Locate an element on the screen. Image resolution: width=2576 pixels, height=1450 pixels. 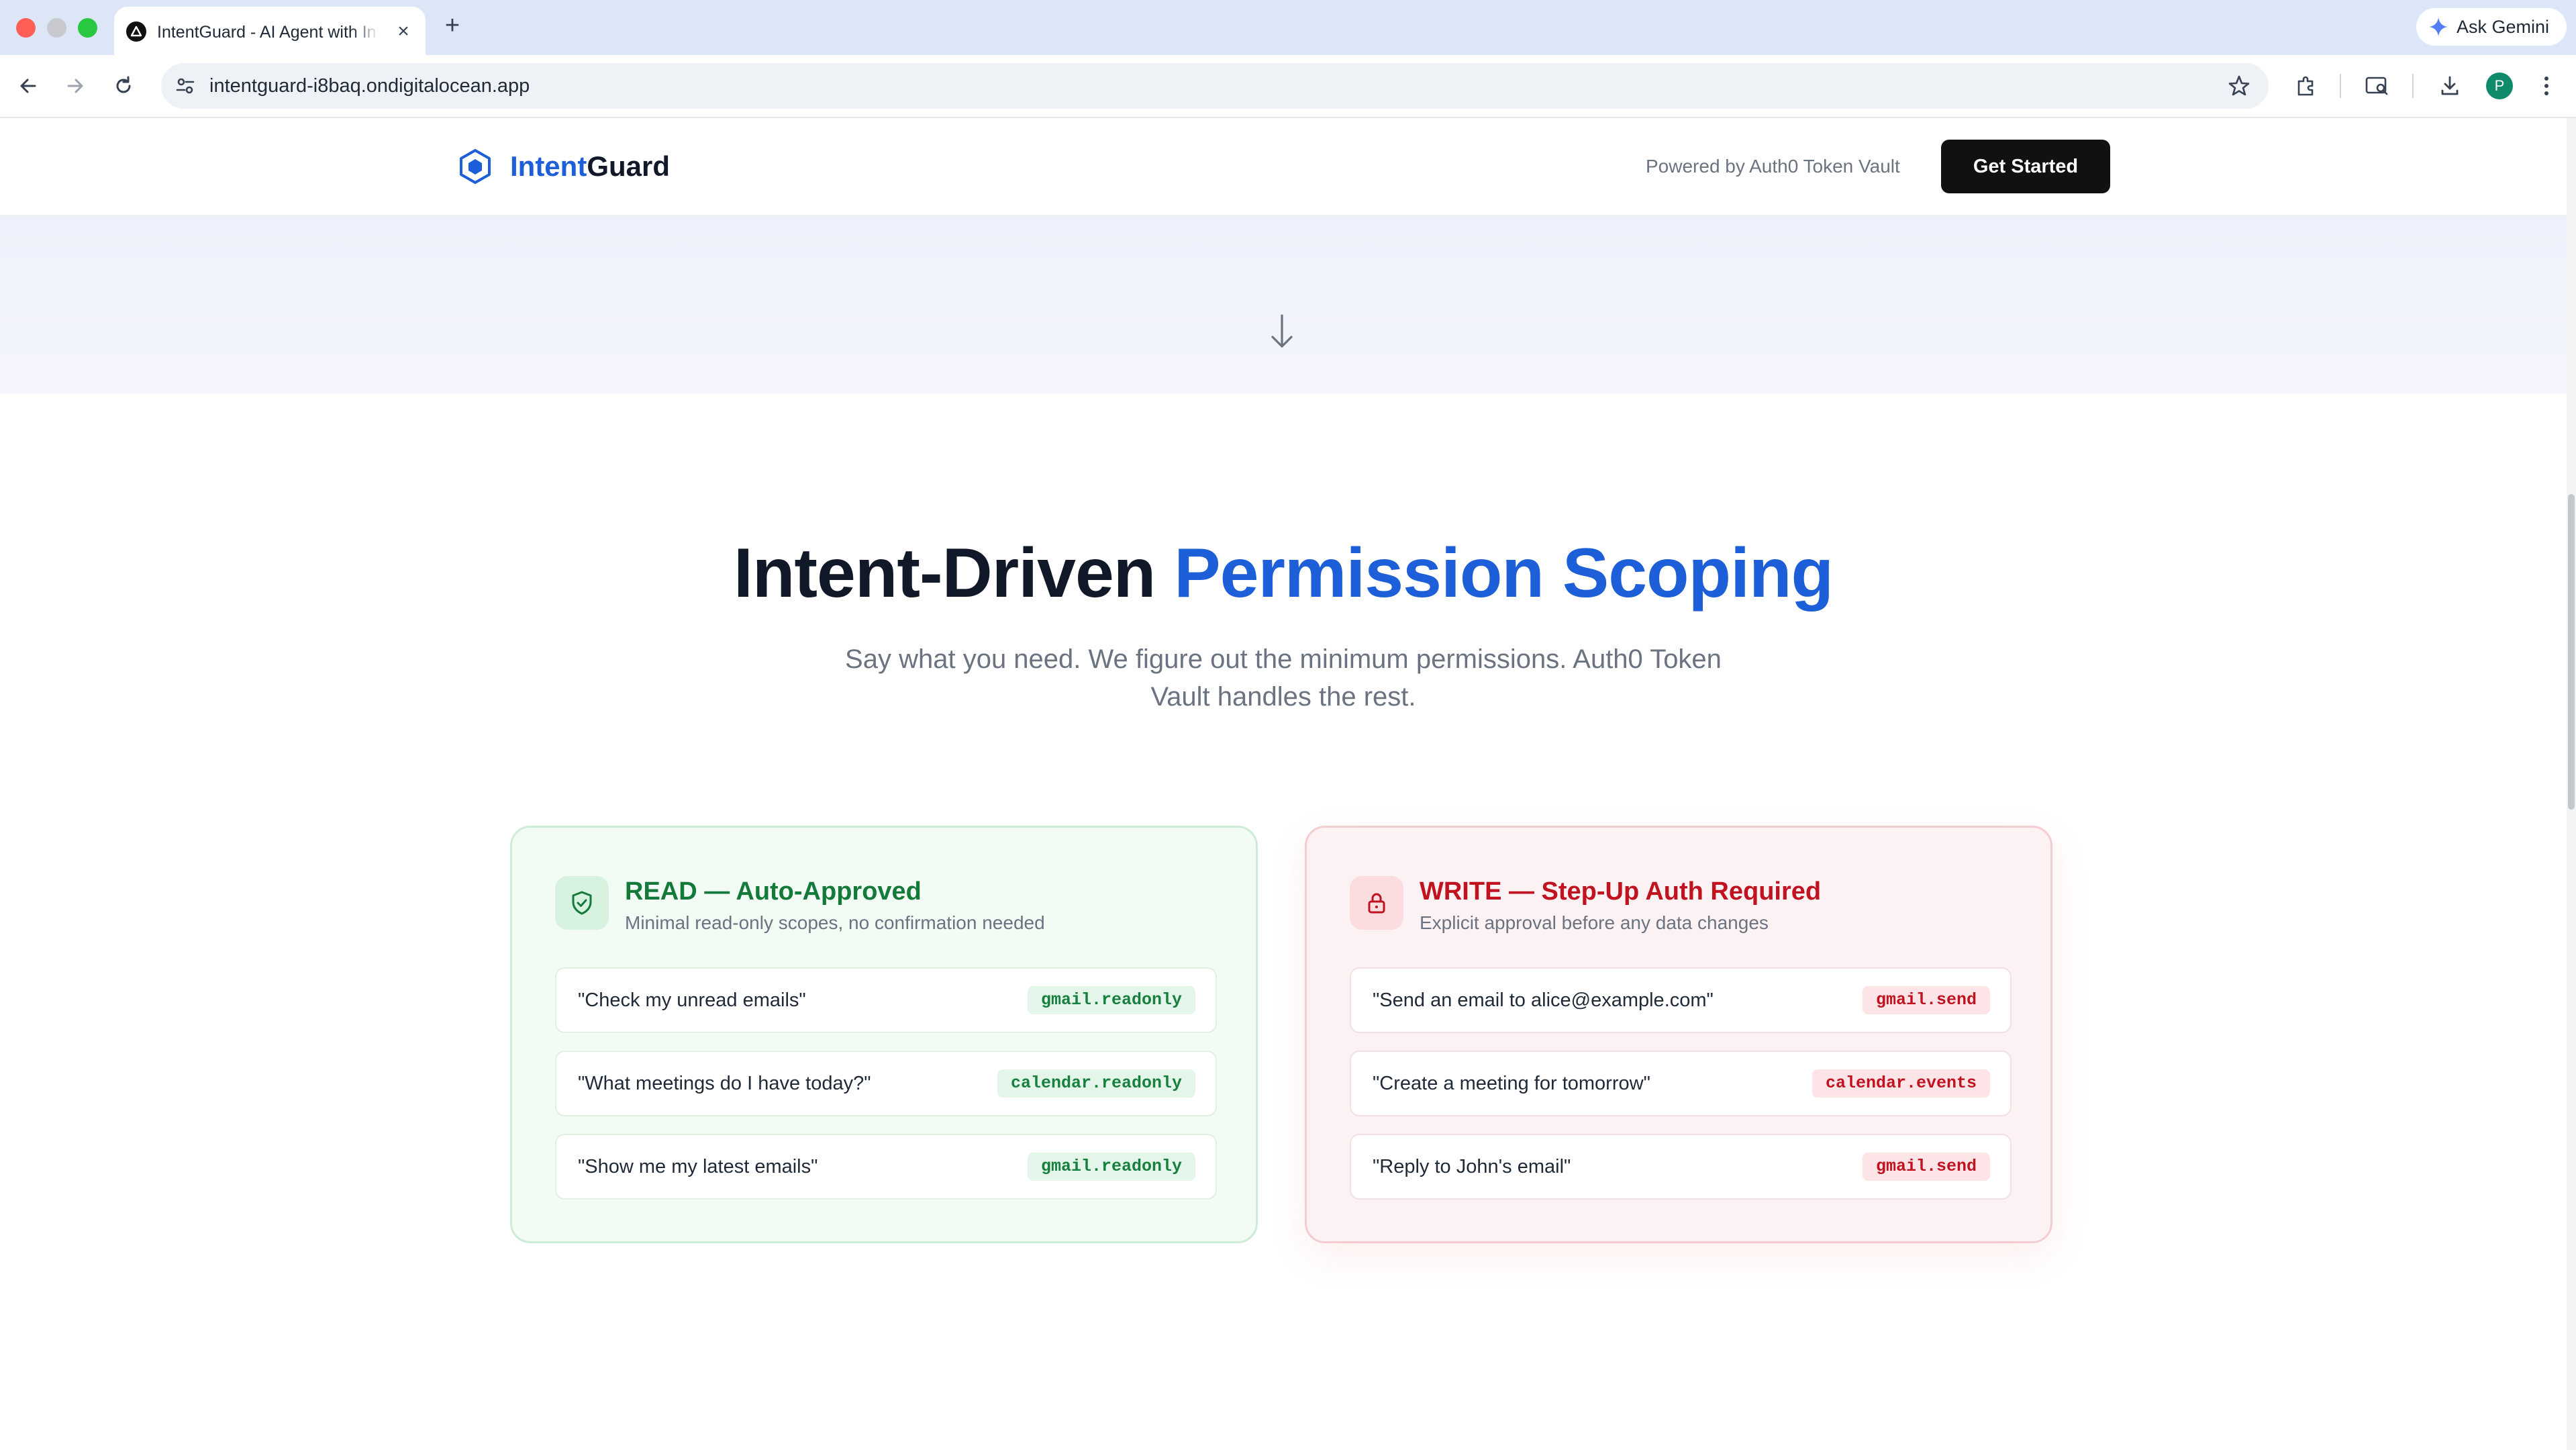
browser-toolbar: intentguard-i8baq.ondigitalocean.app P is located at coordinates (1288, 86).